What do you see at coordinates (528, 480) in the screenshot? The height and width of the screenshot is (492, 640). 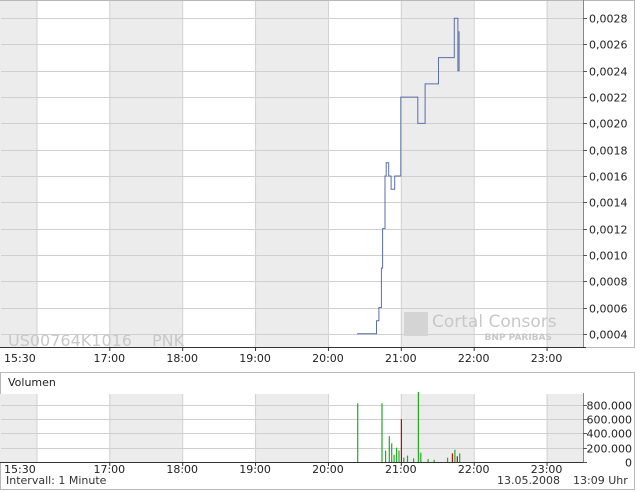 I see `date-label: 13.05.2008` at bounding box center [528, 480].